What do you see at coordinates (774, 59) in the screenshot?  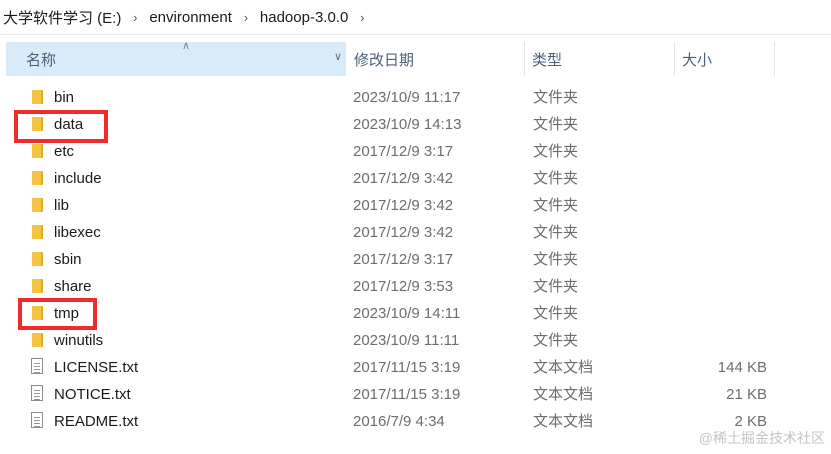 I see `column-divider` at bounding box center [774, 59].